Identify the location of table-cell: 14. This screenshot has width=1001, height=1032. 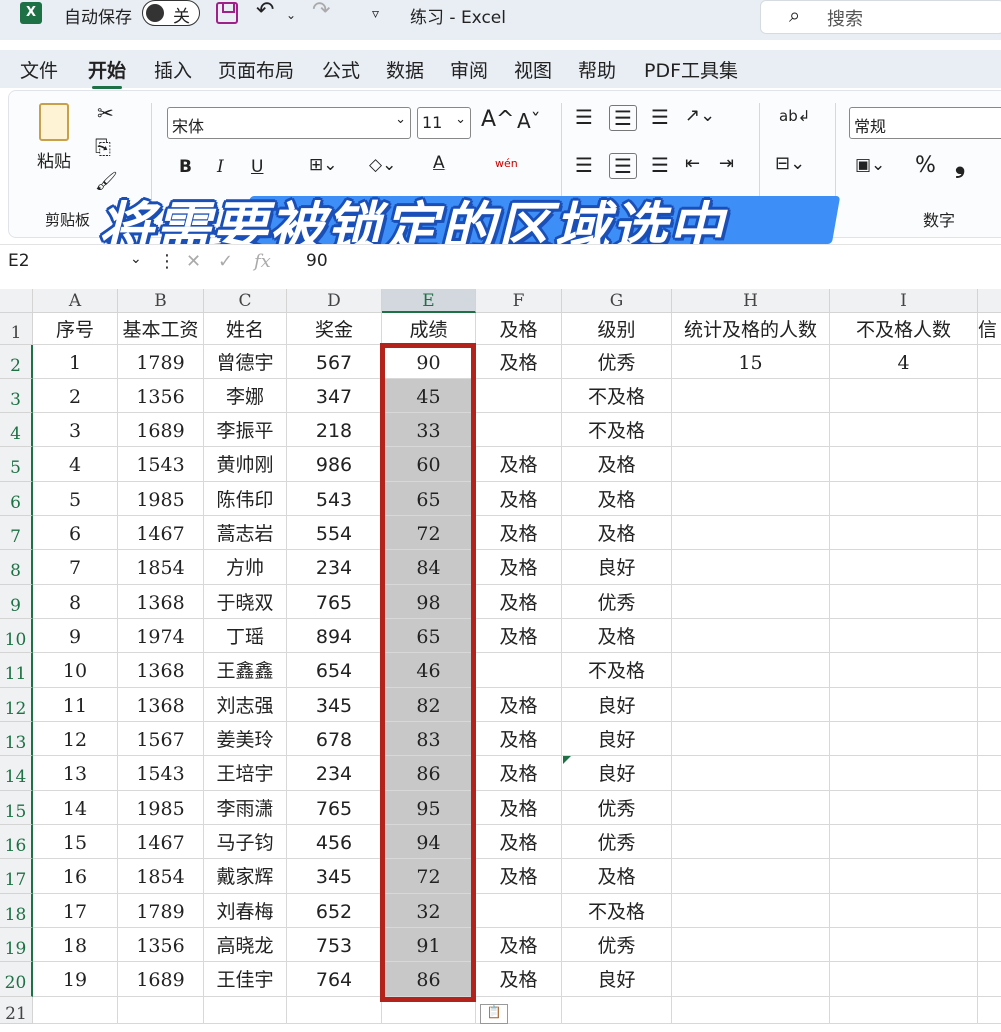
(75, 808).